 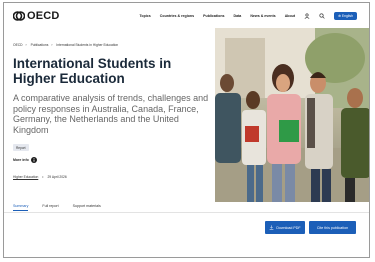 I want to click on cite-publication-label: Cite this publication, so click(x=332, y=227).